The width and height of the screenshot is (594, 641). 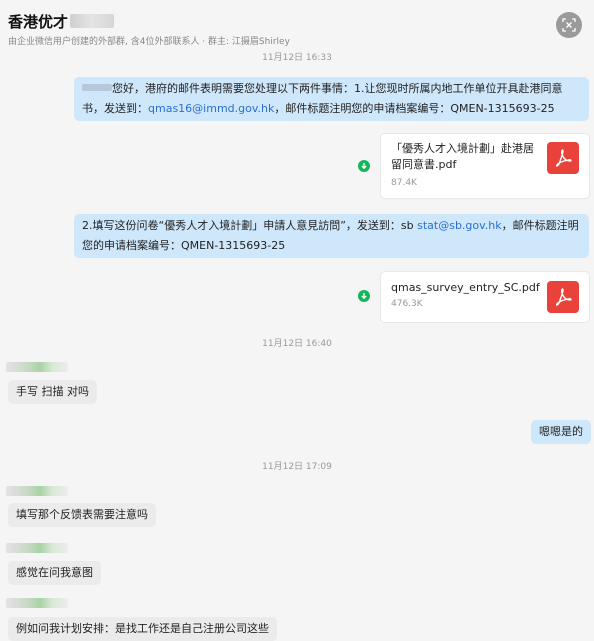 I want to click on file-card: qmas_survey_entry_SC.pdf 476.3K, so click(x=485, y=297).